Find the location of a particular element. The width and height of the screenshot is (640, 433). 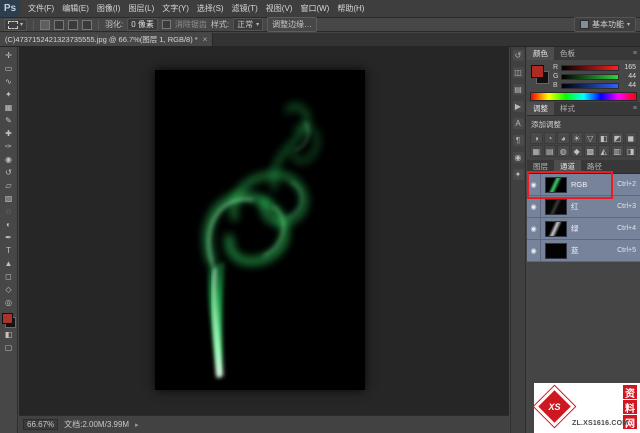

color-swatches is located at coordinates (8, 320).